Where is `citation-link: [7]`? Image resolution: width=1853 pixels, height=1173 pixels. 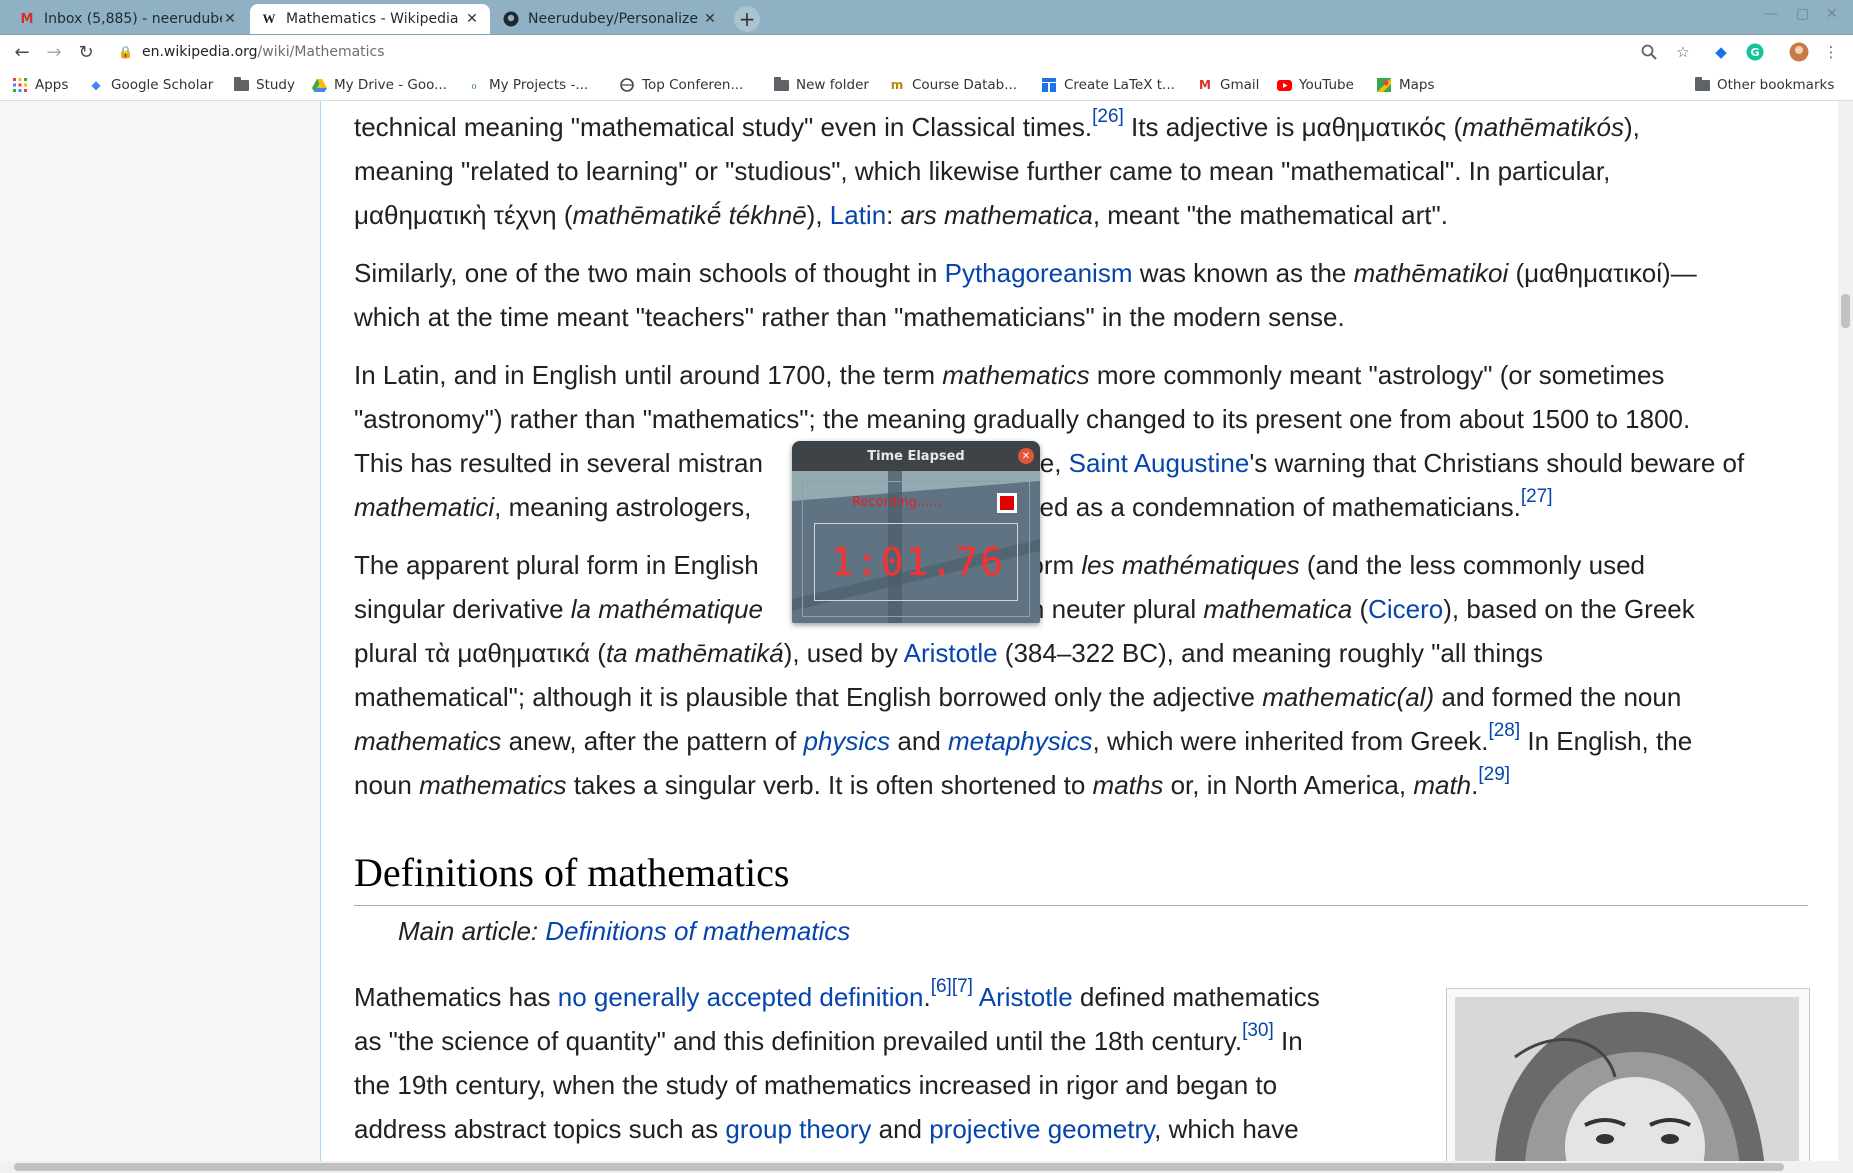 citation-link: [7] is located at coordinates (962, 986).